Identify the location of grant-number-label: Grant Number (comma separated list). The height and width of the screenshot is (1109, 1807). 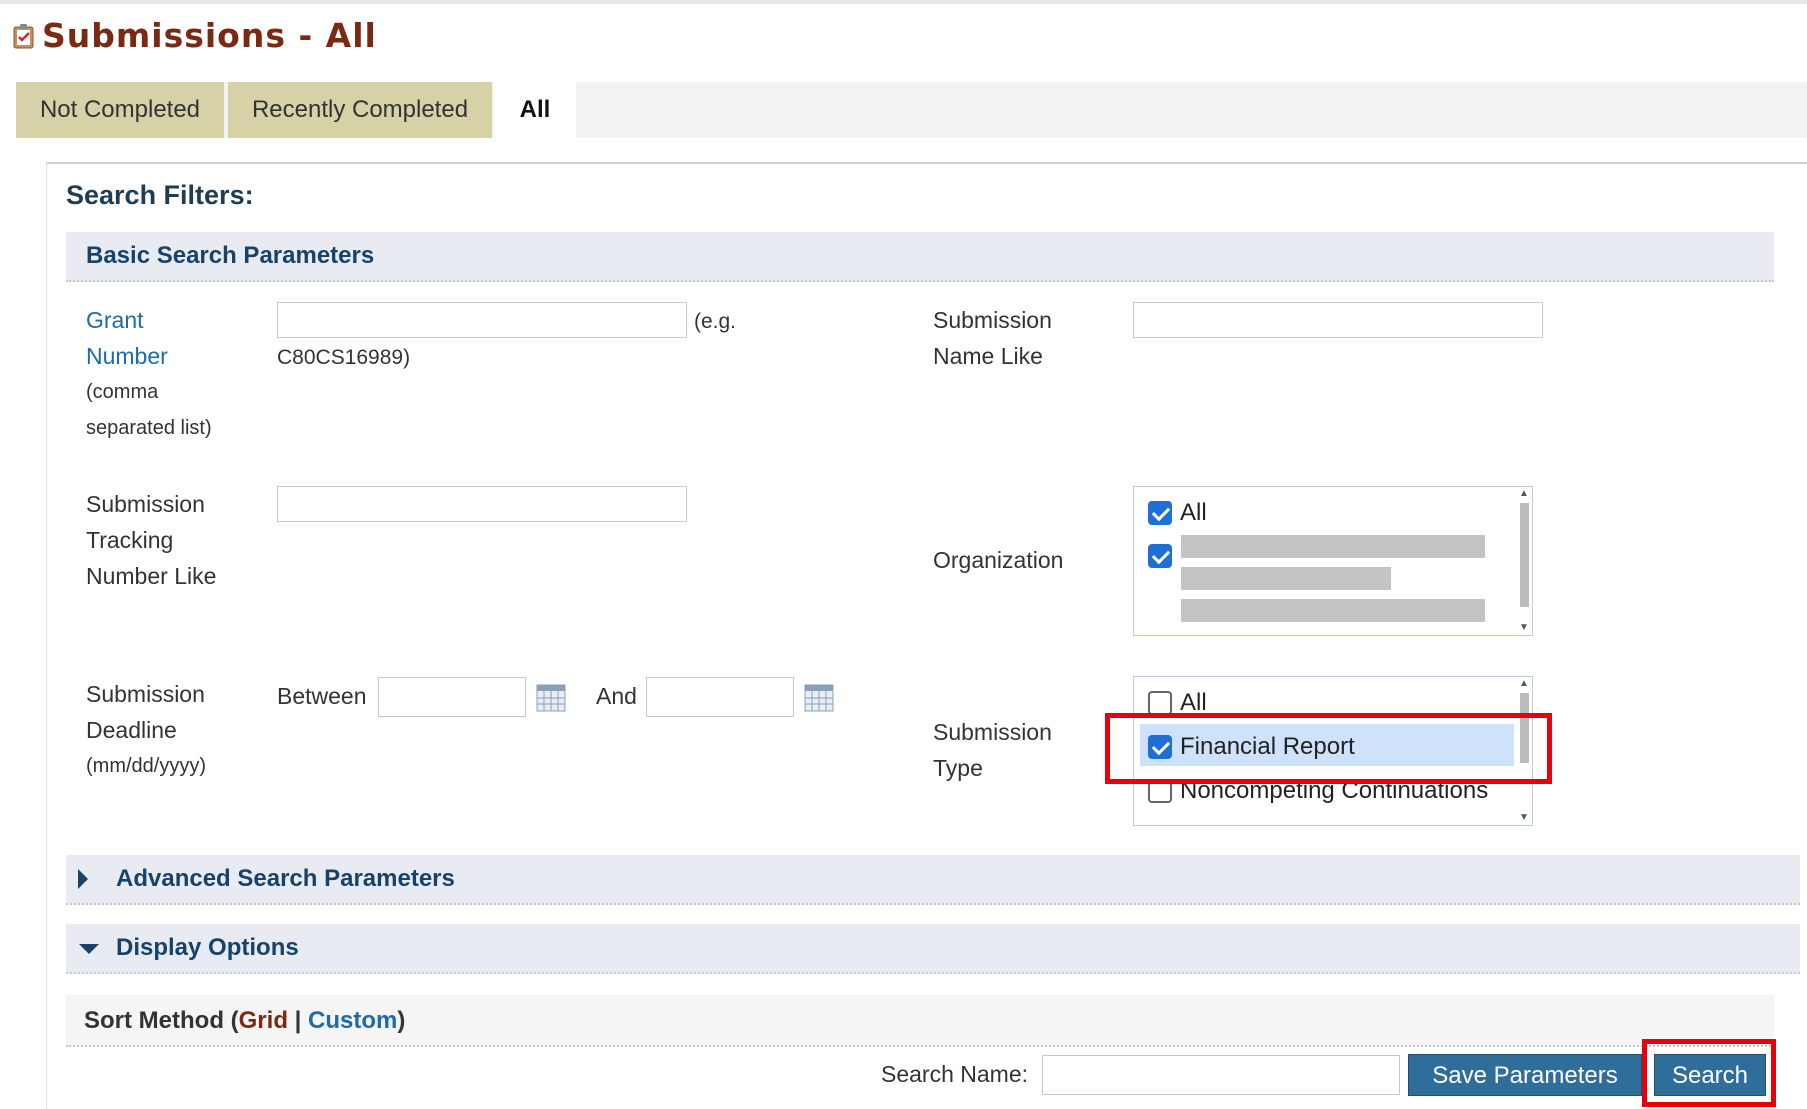
(149, 374).